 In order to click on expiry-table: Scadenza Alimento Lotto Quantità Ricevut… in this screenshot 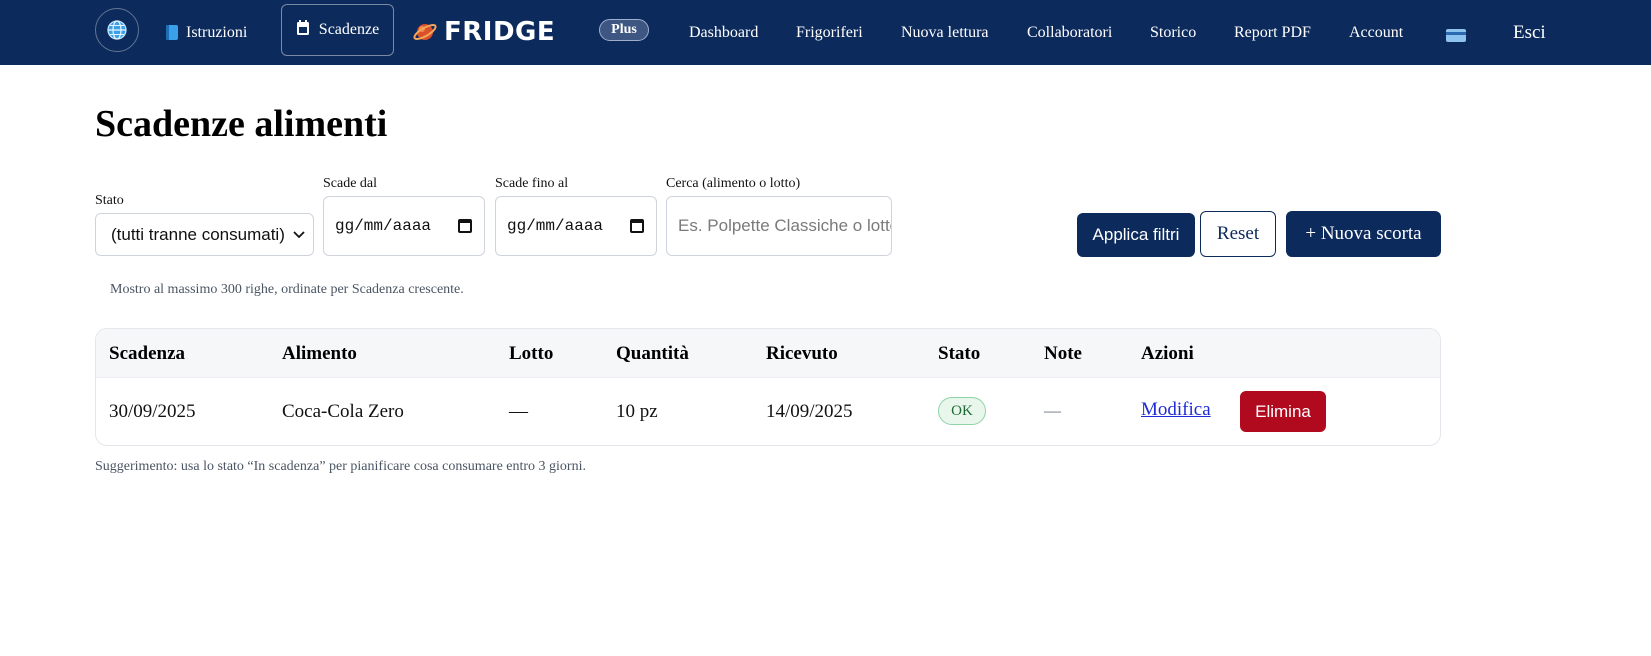, I will do `click(768, 387)`.